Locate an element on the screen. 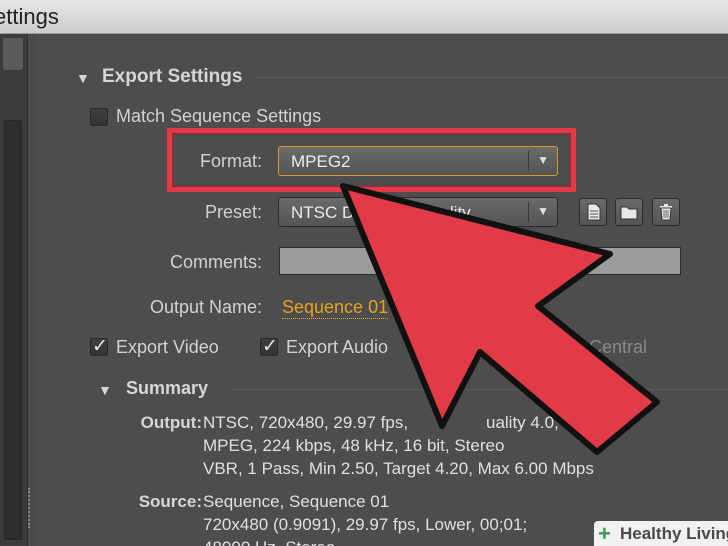 The image size is (728, 546). plus-icon: + is located at coordinates (604, 533).